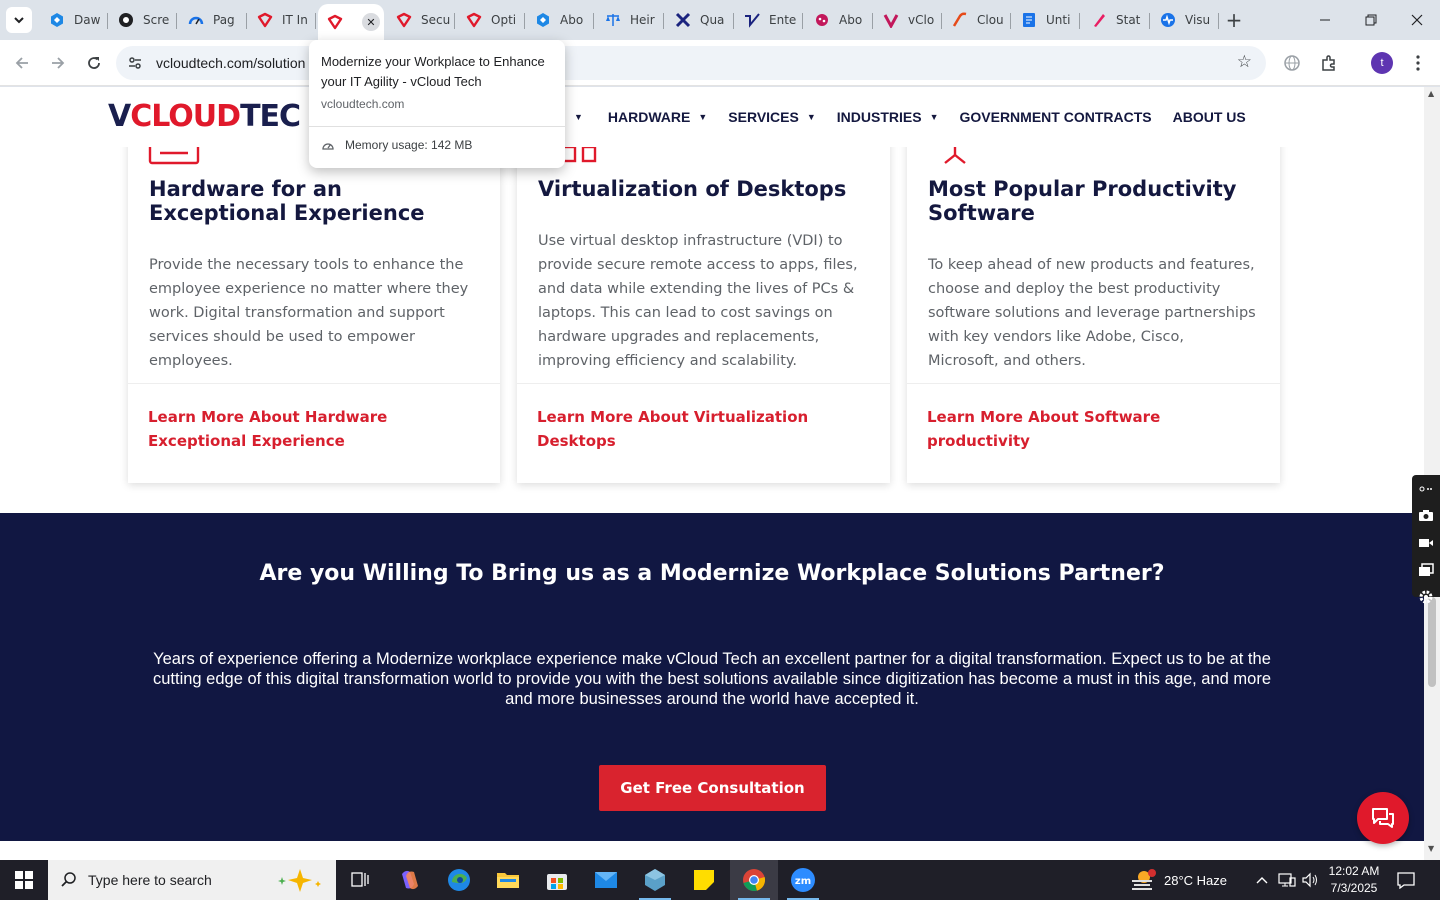 The height and width of the screenshot is (900, 1440). I want to click on tab-label: Secu, so click(436, 20).